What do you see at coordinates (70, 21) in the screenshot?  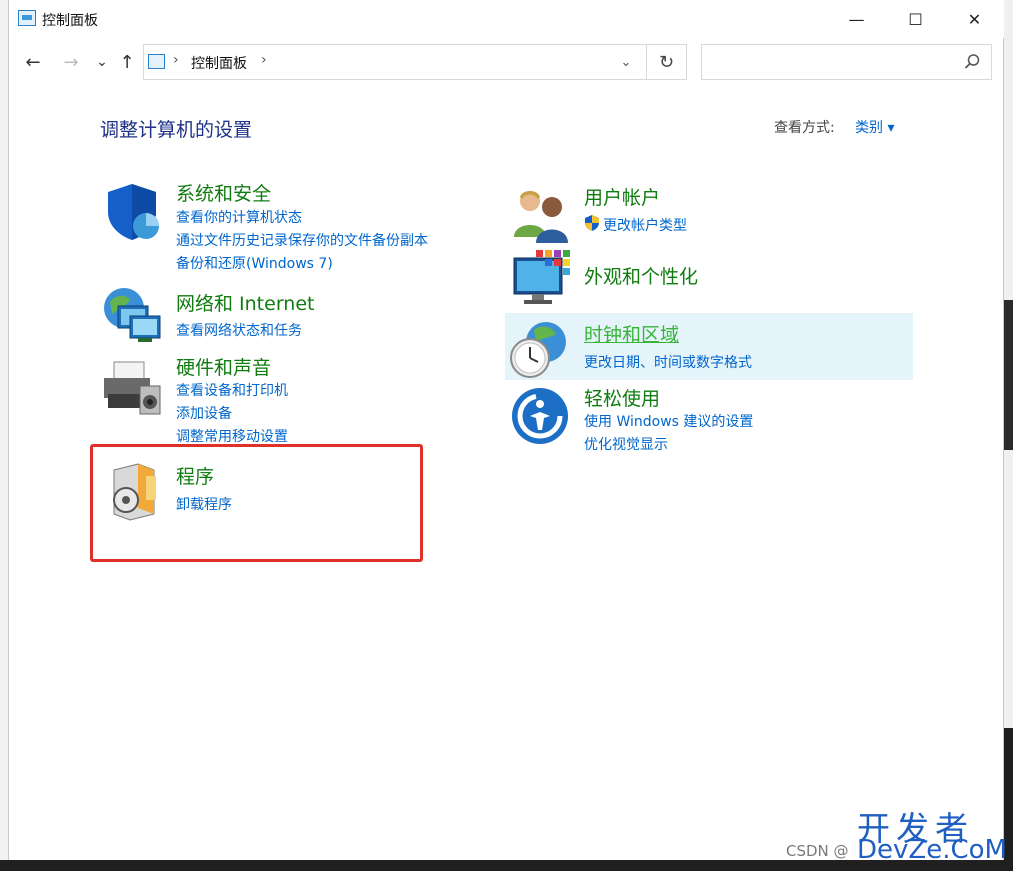 I see `window-title: 控制面板` at bounding box center [70, 21].